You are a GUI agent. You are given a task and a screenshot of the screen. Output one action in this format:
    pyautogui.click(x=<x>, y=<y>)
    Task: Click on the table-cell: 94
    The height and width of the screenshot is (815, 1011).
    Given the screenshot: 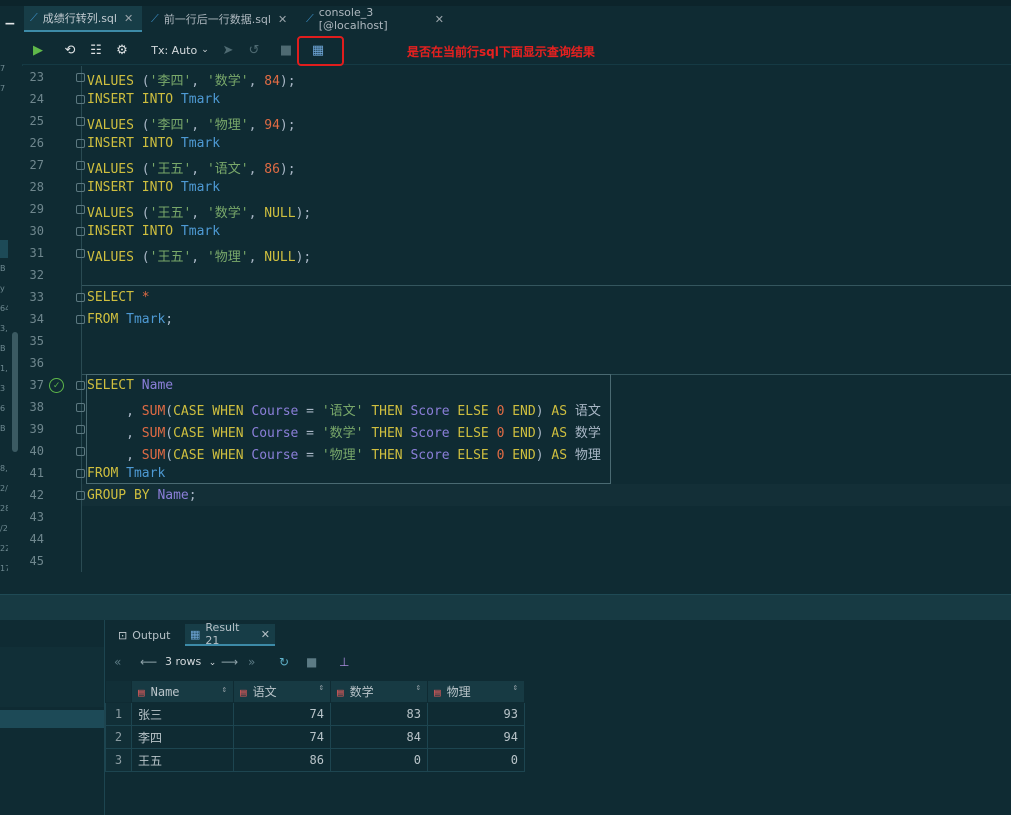 What is the action you would take?
    pyautogui.click(x=476, y=737)
    